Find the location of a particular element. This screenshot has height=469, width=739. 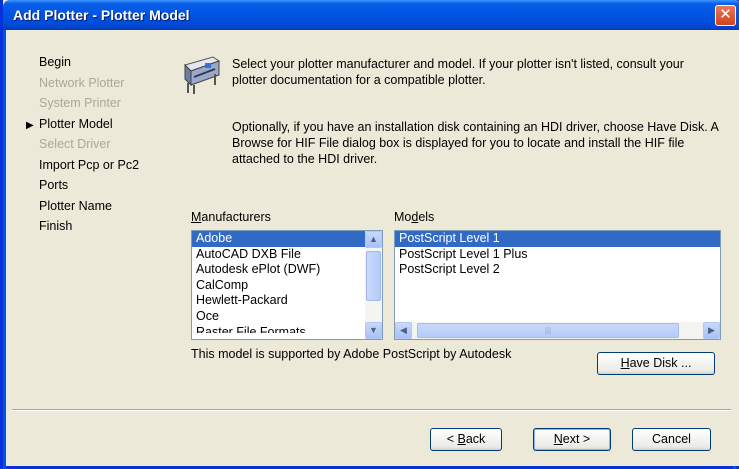

models-scroll-thumb: ||| is located at coordinates (548, 330).